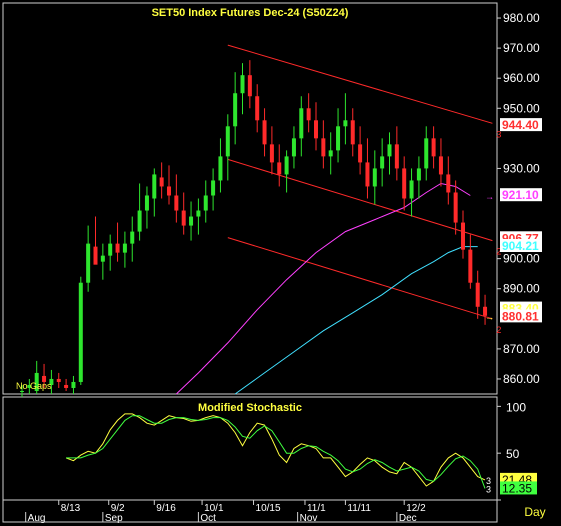 This screenshot has width=561, height=526. Describe the element at coordinates (71, 508) in the screenshot. I see `date-tick-label: 8/13` at that location.